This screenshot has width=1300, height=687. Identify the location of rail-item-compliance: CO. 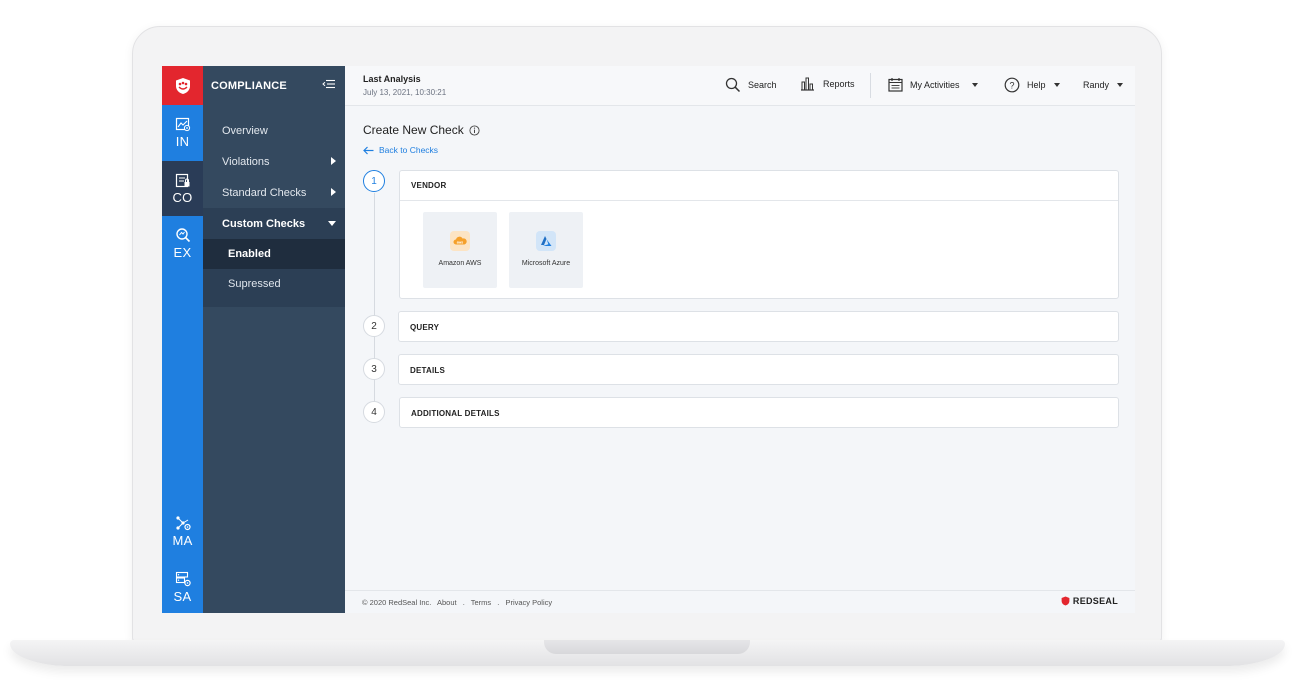
(182, 188).